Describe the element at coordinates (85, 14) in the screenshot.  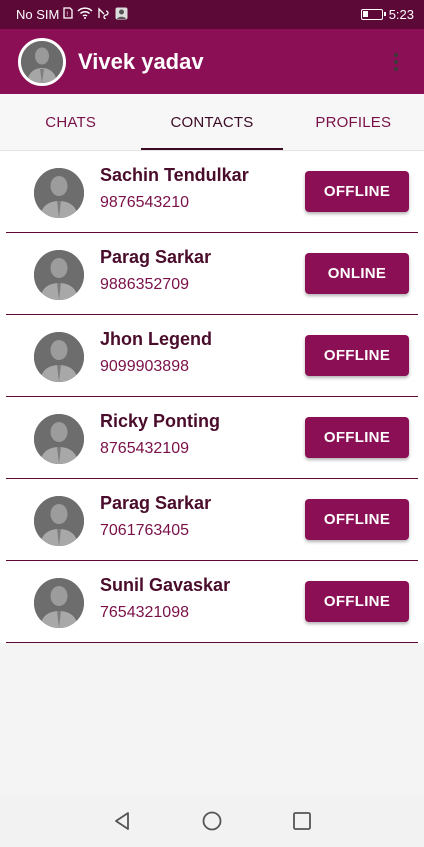
I see `wifi-icon` at that location.